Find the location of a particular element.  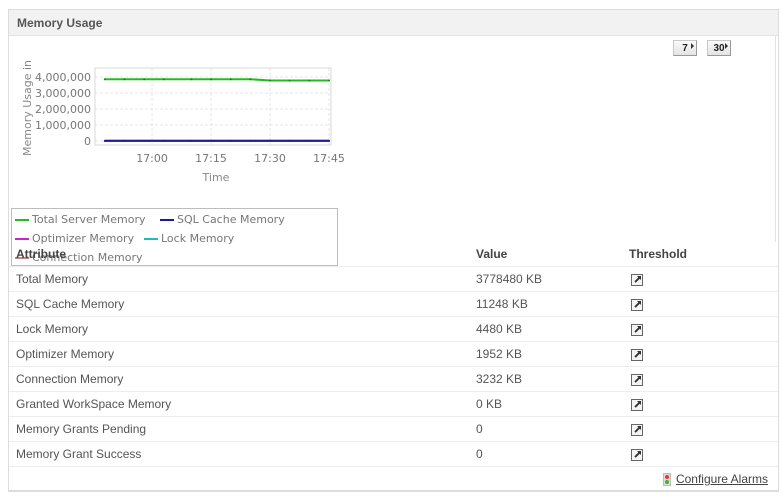

table-row: Total Memory 3778480 KB is located at coordinates (393, 279).